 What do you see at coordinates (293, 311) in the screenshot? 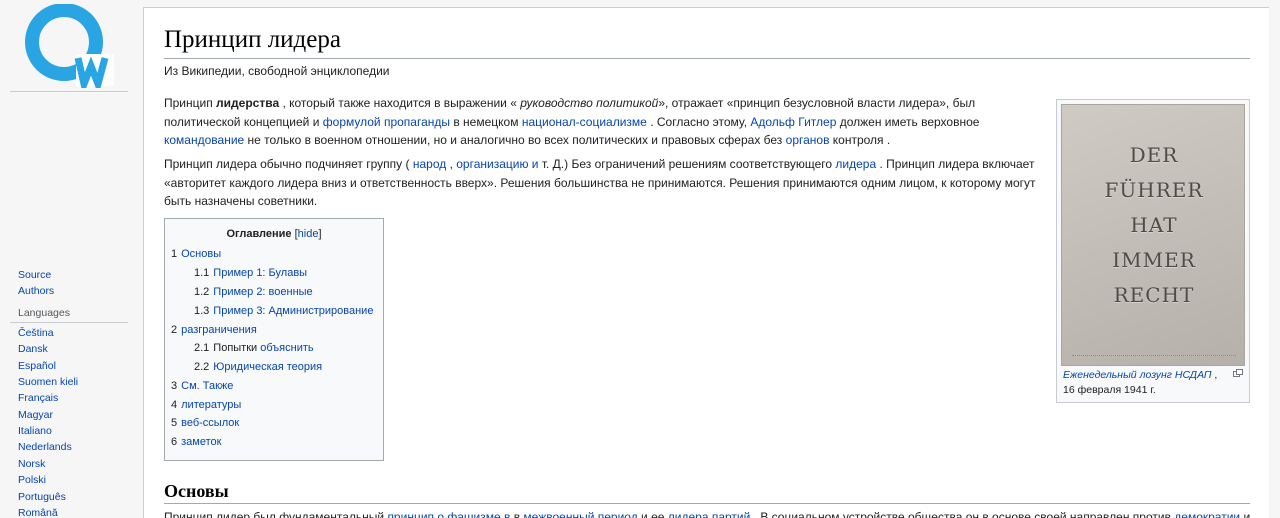
I see `toc-link: Пример 3: Администрирование` at bounding box center [293, 311].